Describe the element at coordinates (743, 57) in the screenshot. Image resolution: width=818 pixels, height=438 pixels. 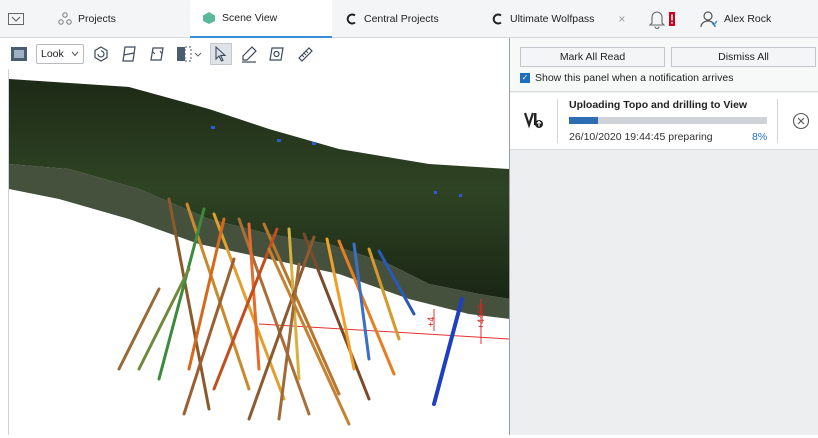
I see `dismiss-all-button: Dismiss All` at that location.